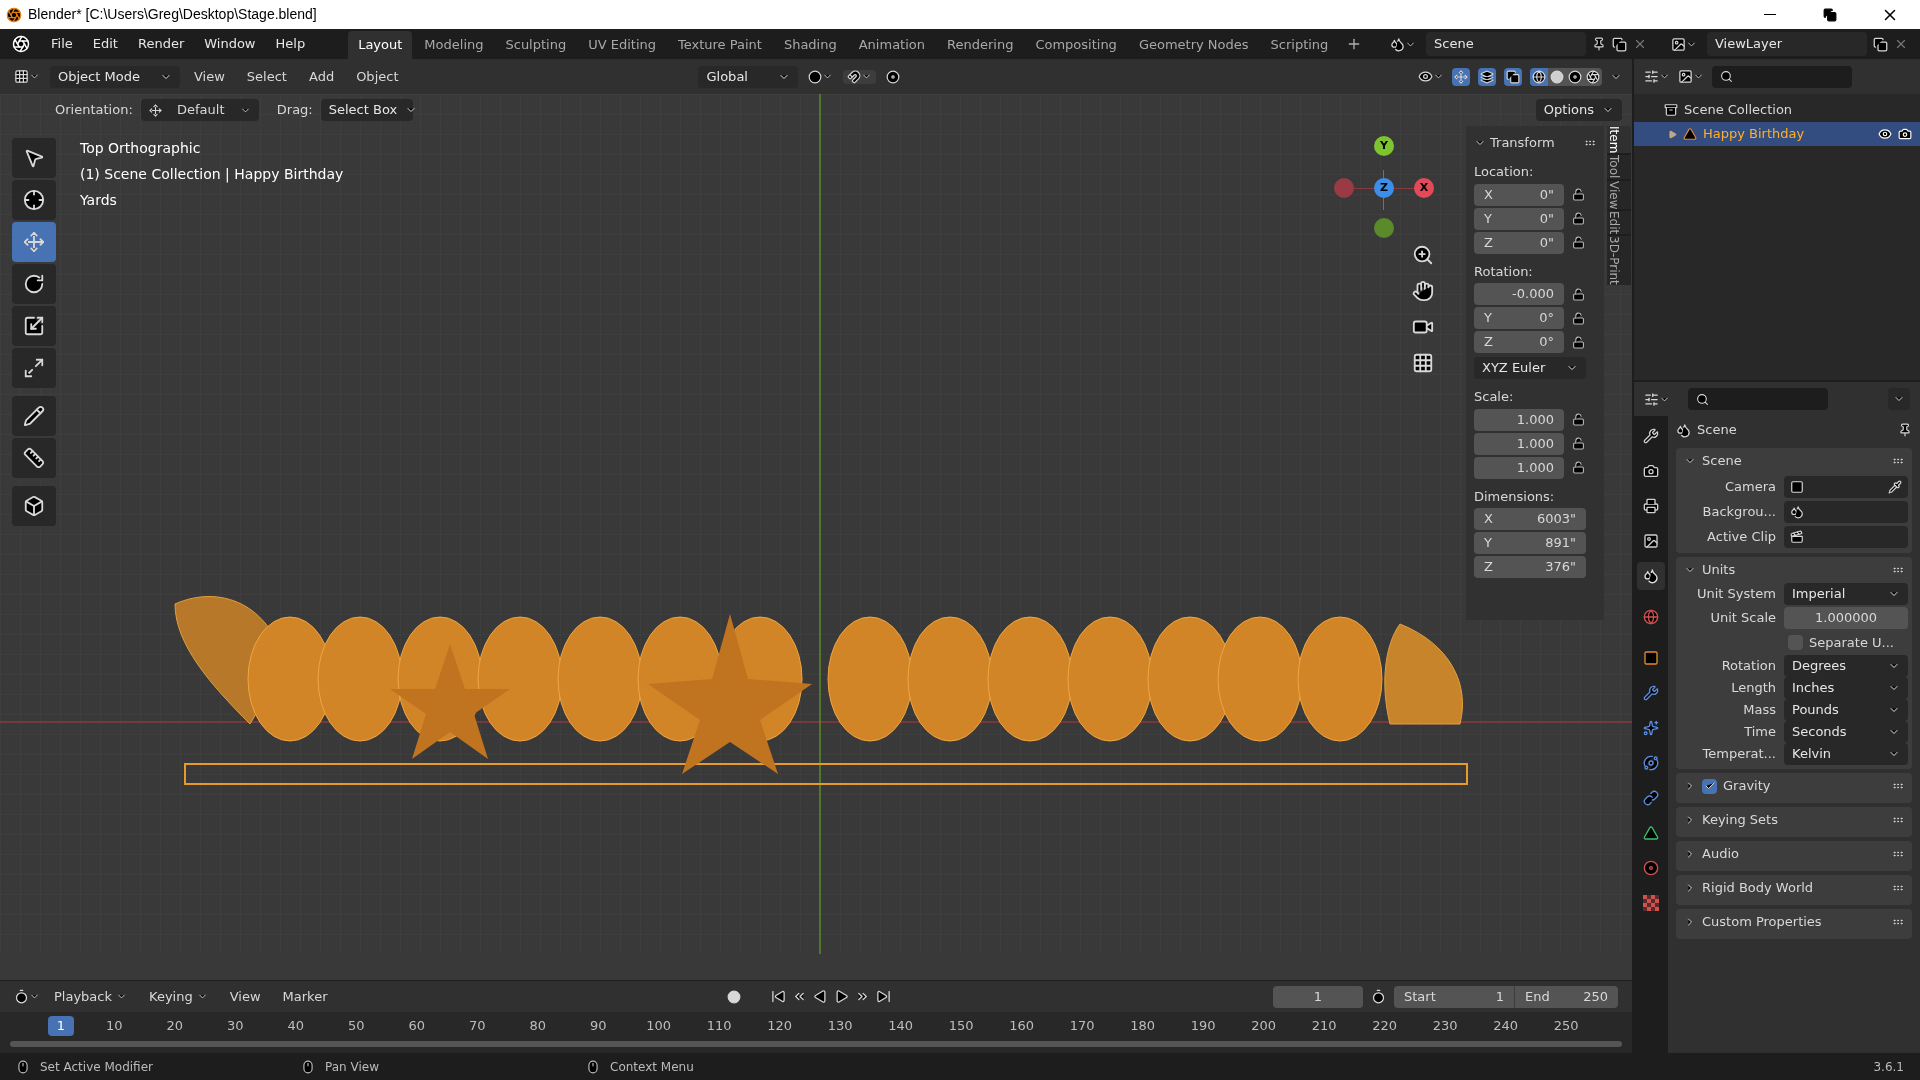  I want to click on number-field: -0.000, so click(1519, 294).